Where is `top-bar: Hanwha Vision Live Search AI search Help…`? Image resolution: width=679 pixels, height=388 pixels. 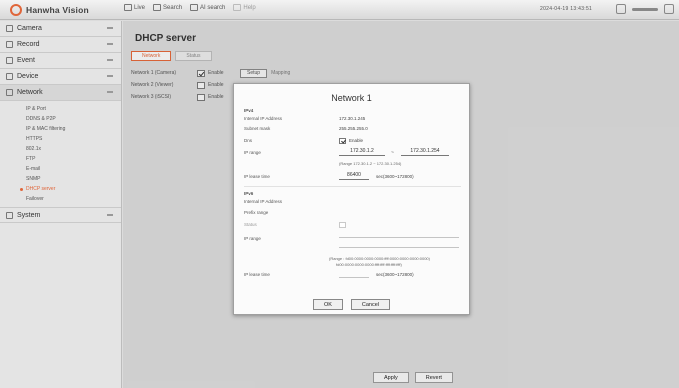 top-bar: Hanwha Vision Live Search AI search Help… is located at coordinates (339, 10).